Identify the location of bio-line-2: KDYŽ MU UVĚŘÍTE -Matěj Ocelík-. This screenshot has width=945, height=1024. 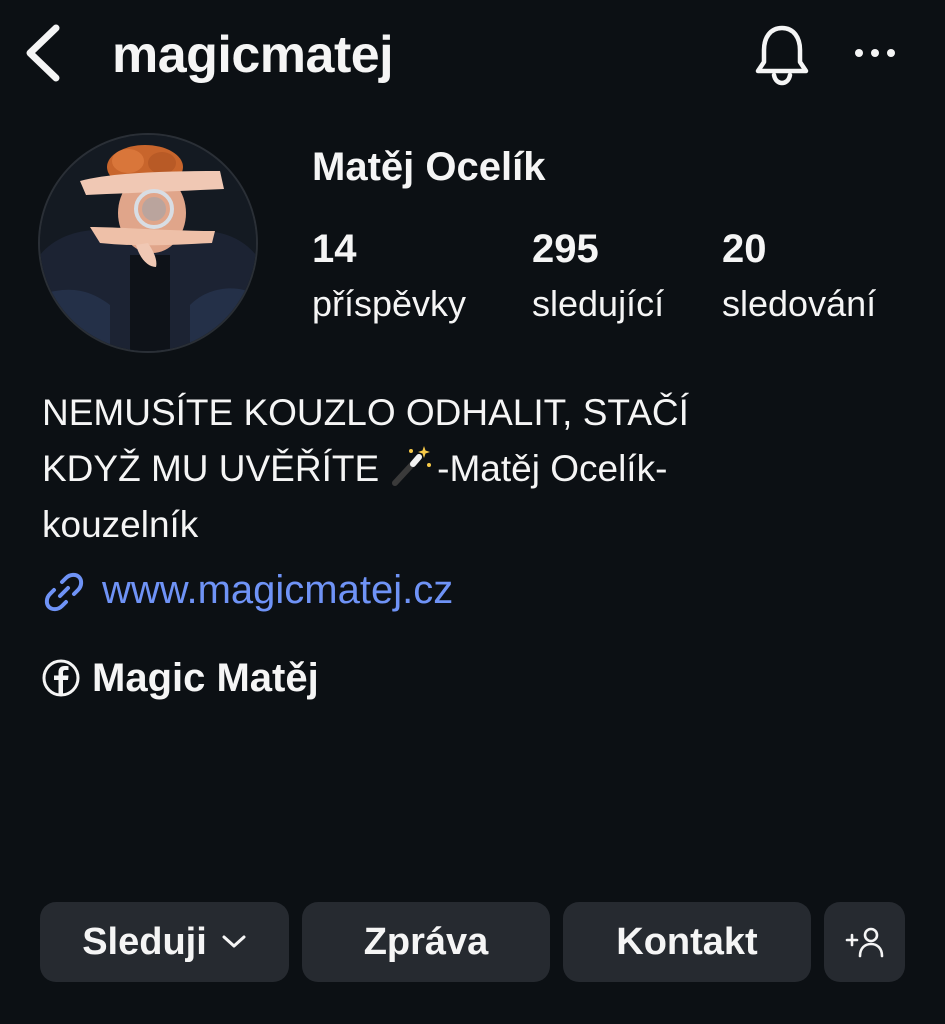
(472, 469).